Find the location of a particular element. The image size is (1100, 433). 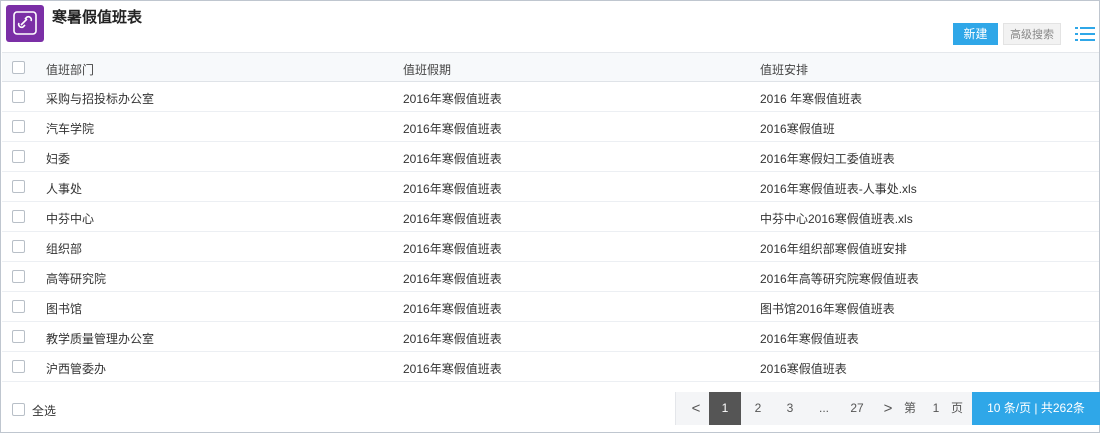

cell-arrangement: 2016年高等研究院寒假值班表 is located at coordinates (839, 278).